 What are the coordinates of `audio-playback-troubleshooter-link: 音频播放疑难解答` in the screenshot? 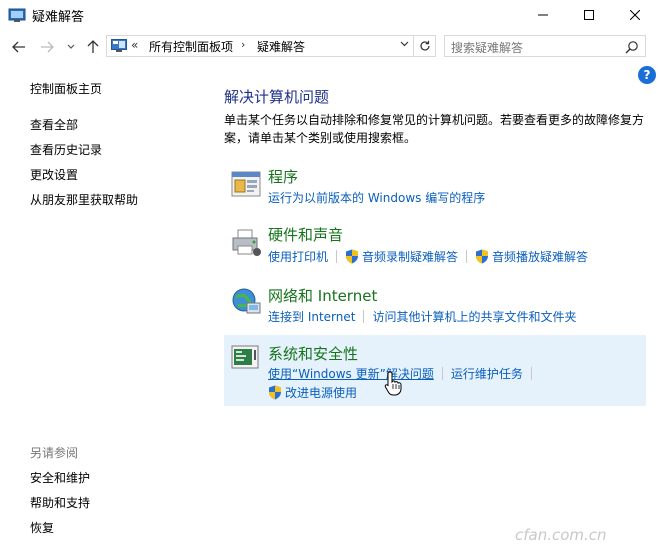 It's located at (540, 256).